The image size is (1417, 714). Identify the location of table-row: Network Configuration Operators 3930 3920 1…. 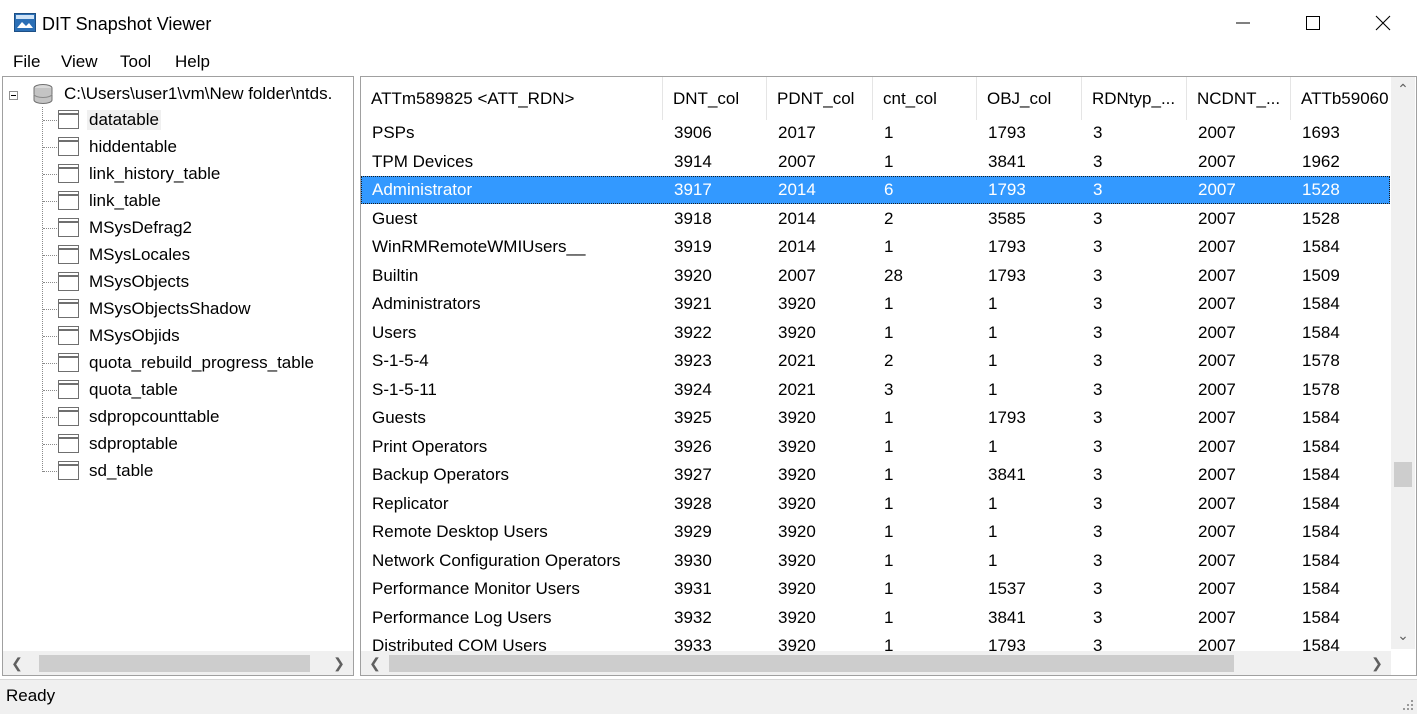
(875, 561).